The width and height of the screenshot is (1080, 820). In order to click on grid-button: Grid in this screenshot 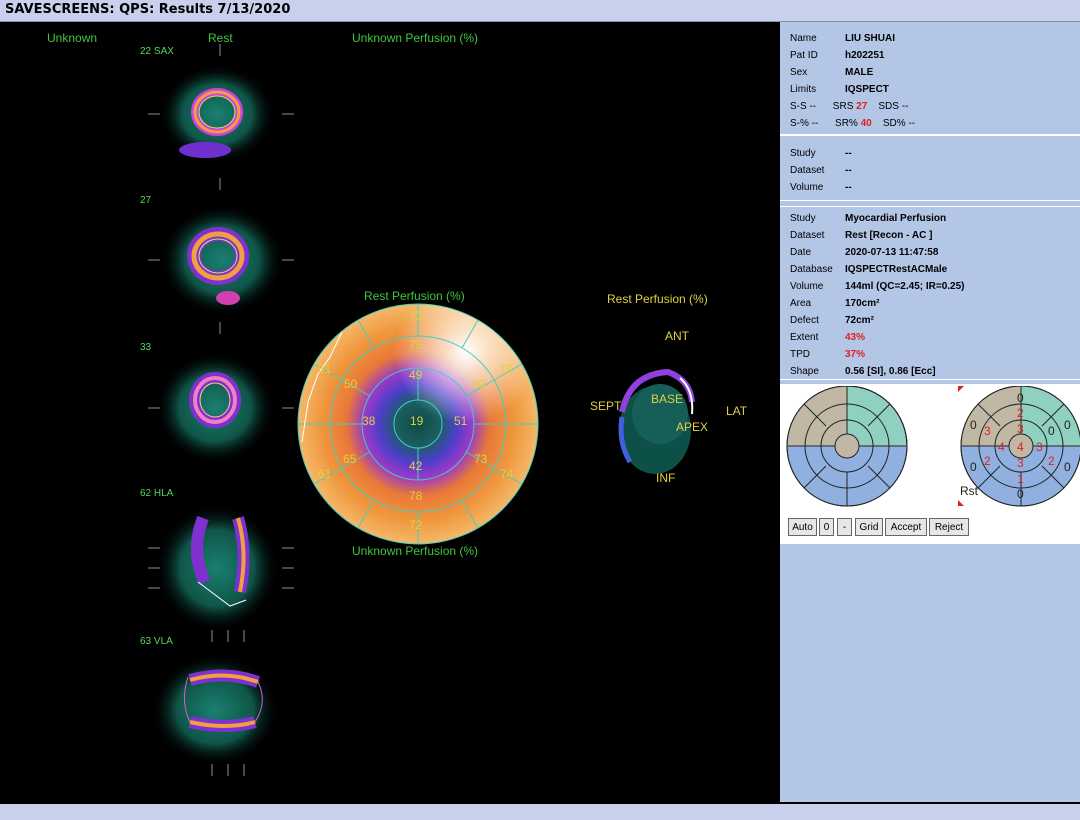, I will do `click(869, 527)`.